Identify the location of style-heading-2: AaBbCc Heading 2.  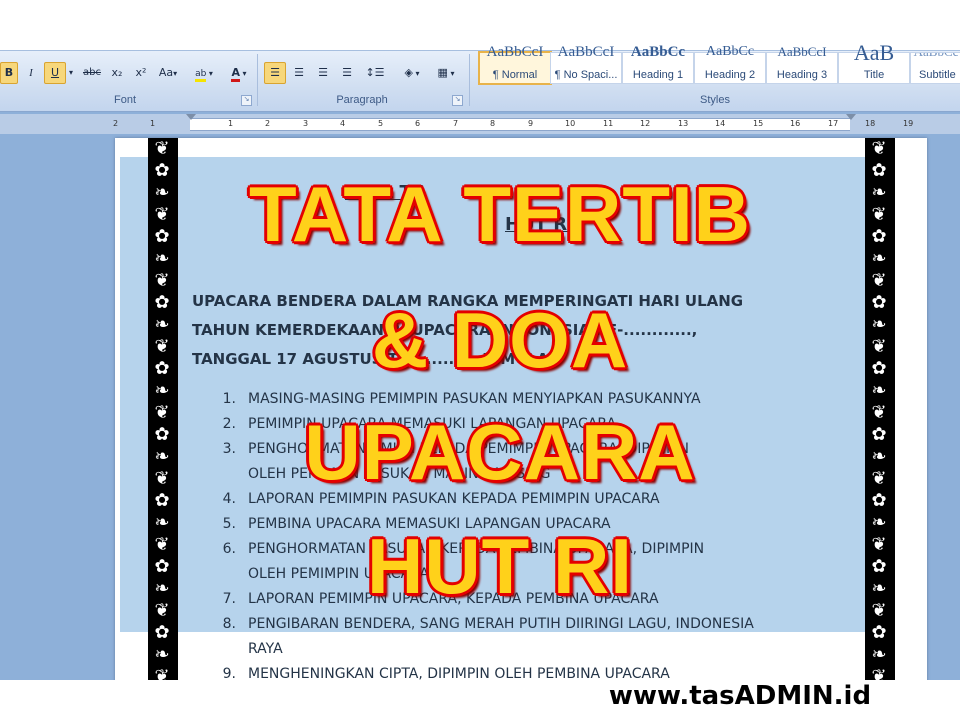
(730, 64).